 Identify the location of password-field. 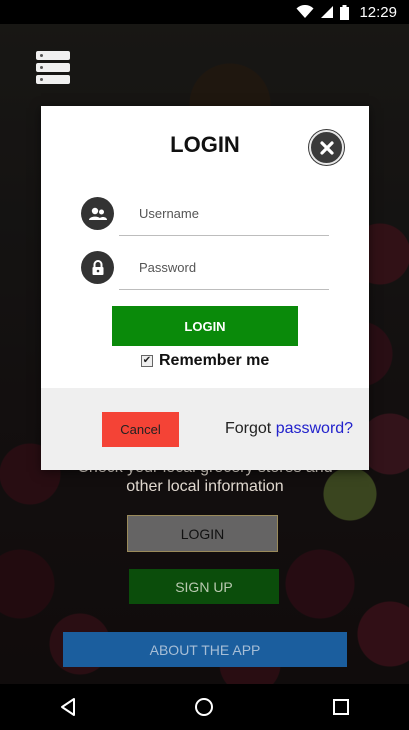
(224, 268).